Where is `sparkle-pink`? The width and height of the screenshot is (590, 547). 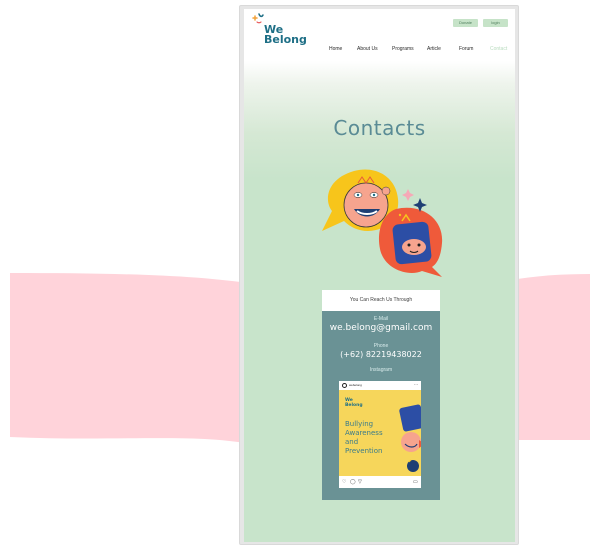
sparkle-pink is located at coordinates (408, 195).